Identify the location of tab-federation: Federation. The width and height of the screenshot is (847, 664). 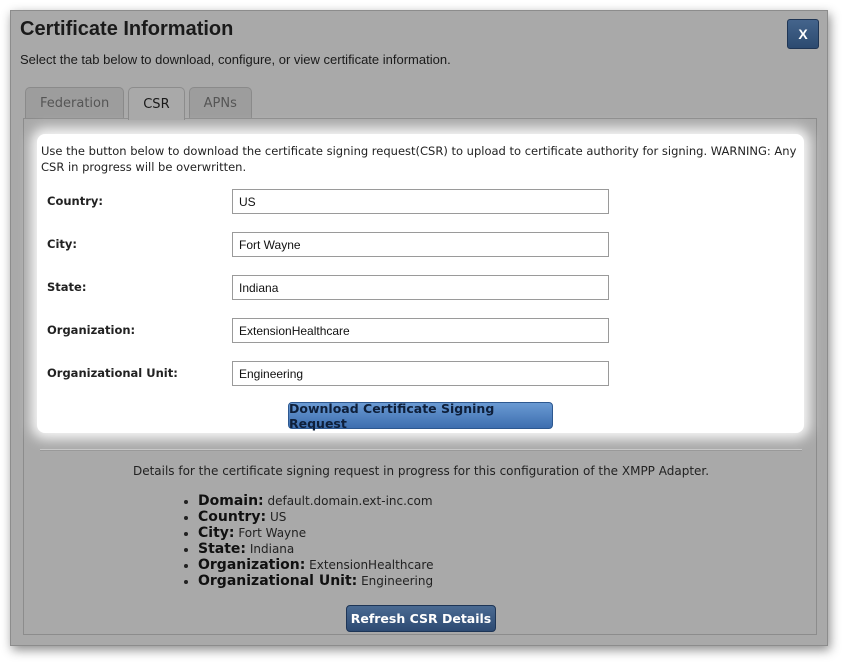
(75, 103).